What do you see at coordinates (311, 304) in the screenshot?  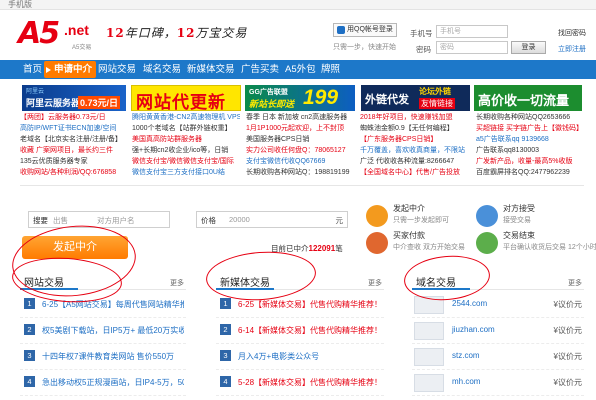 I see `list-item-title: 6-25【新媒体交易】代售代购精华推荐！` at bounding box center [311, 304].